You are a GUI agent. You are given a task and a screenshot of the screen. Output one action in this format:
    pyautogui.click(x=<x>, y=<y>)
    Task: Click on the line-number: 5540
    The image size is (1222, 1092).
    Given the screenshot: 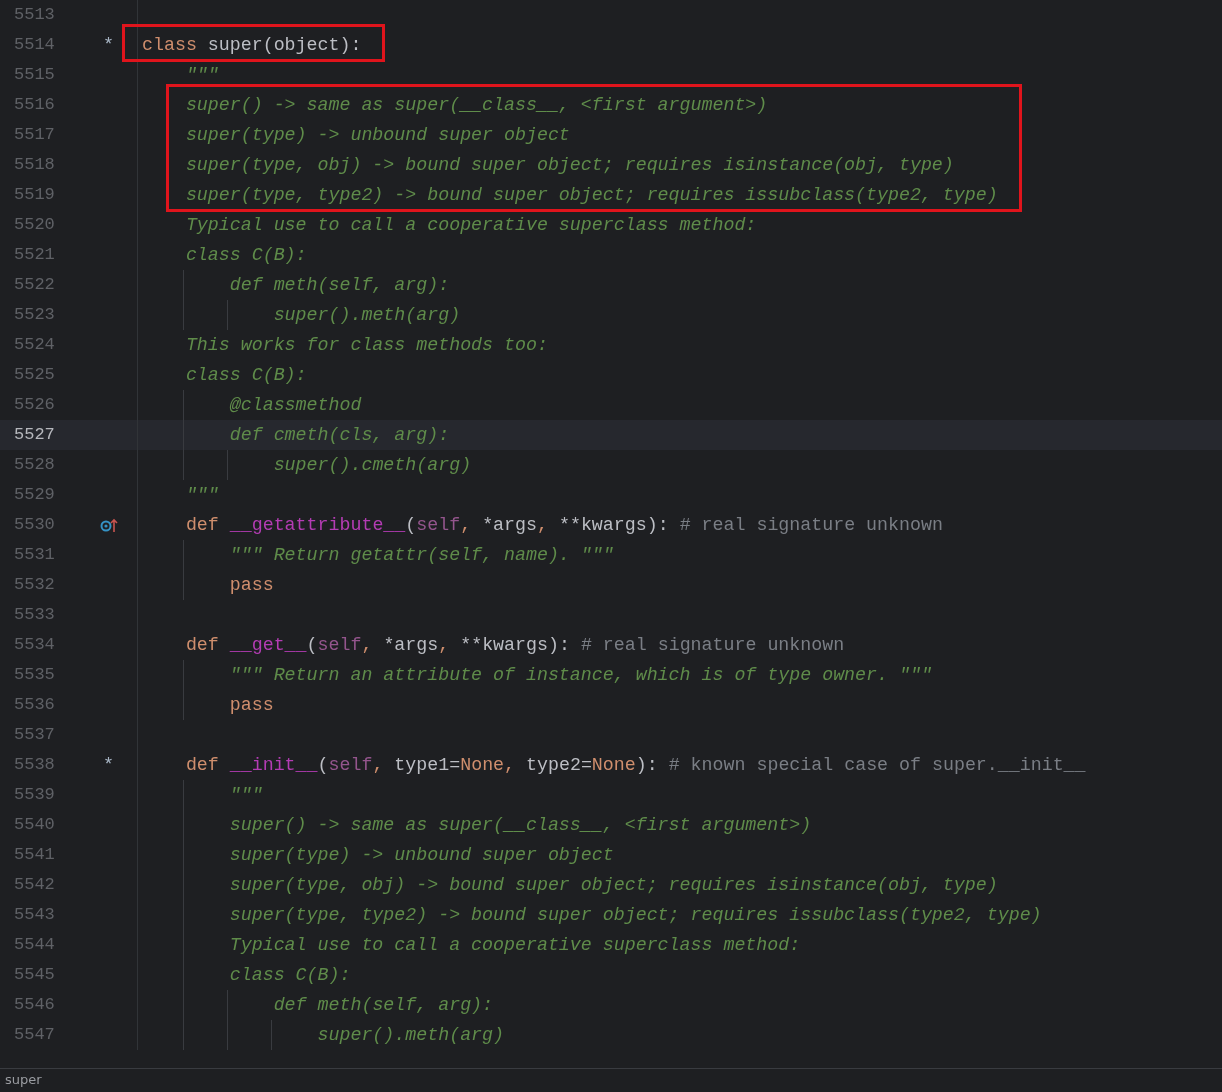 What is the action you would take?
    pyautogui.click(x=34, y=824)
    